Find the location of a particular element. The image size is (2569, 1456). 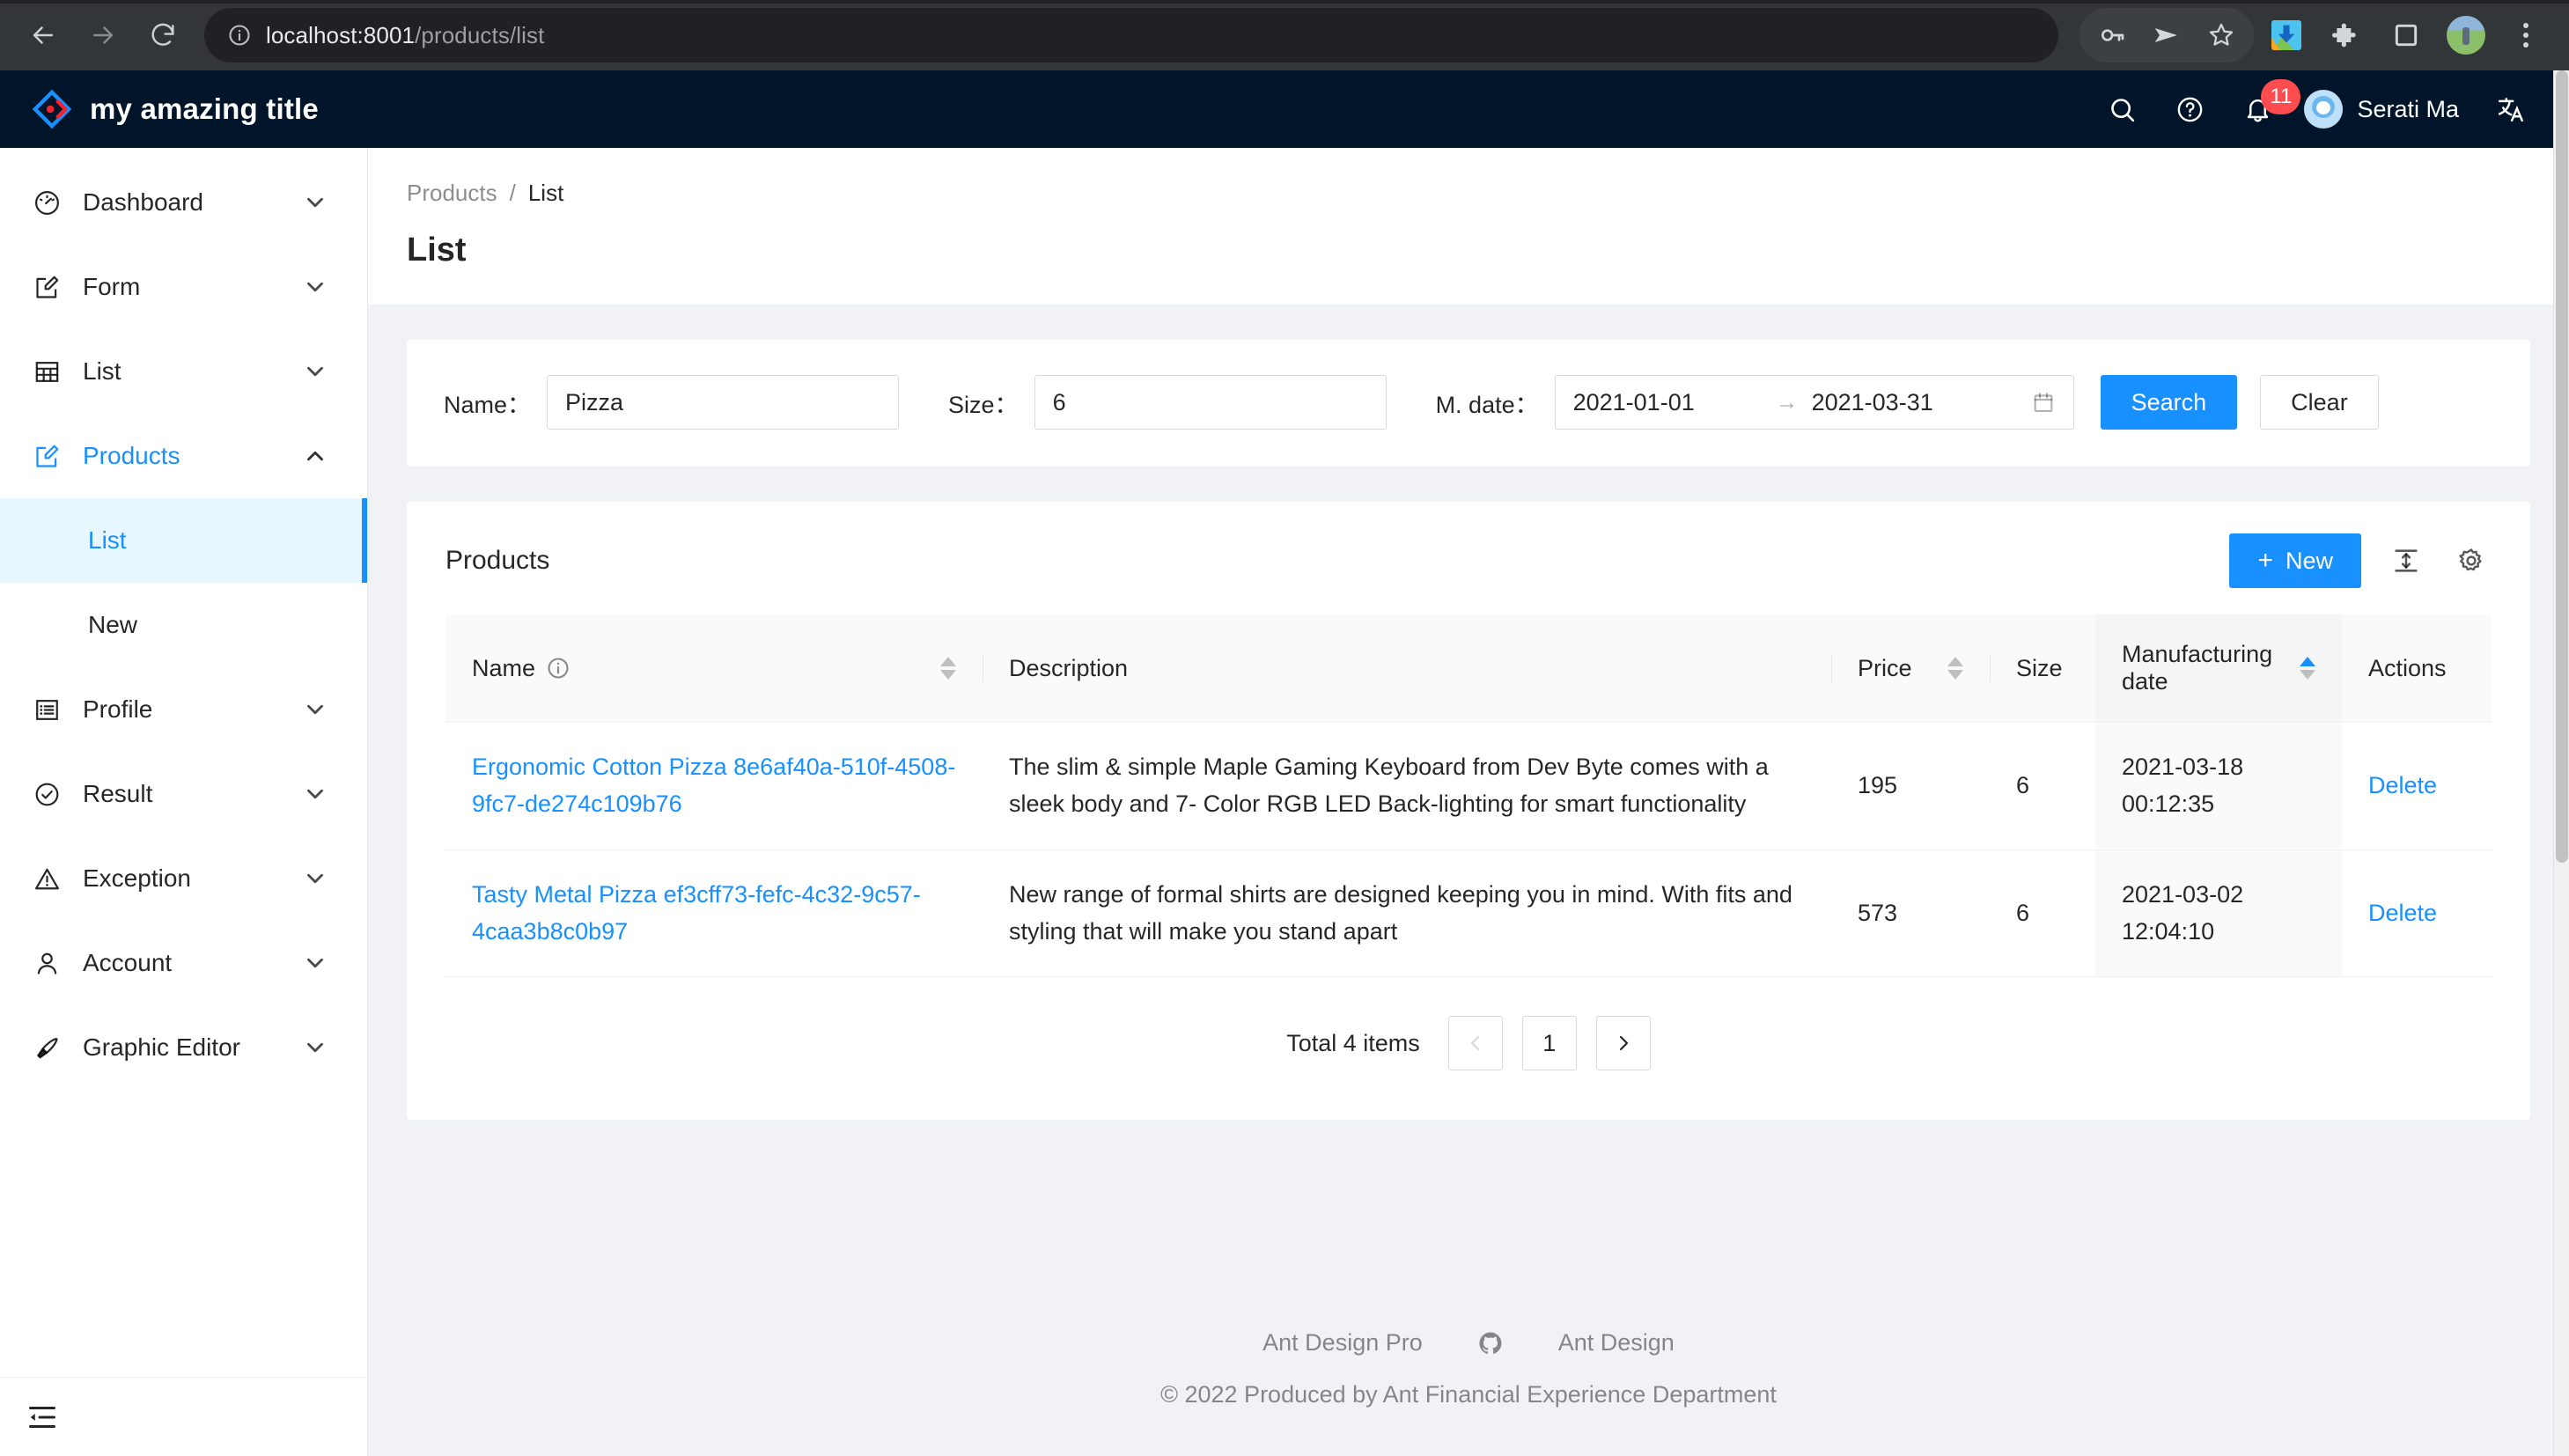

extensions-puzzle-icon is located at coordinates (2346, 35).